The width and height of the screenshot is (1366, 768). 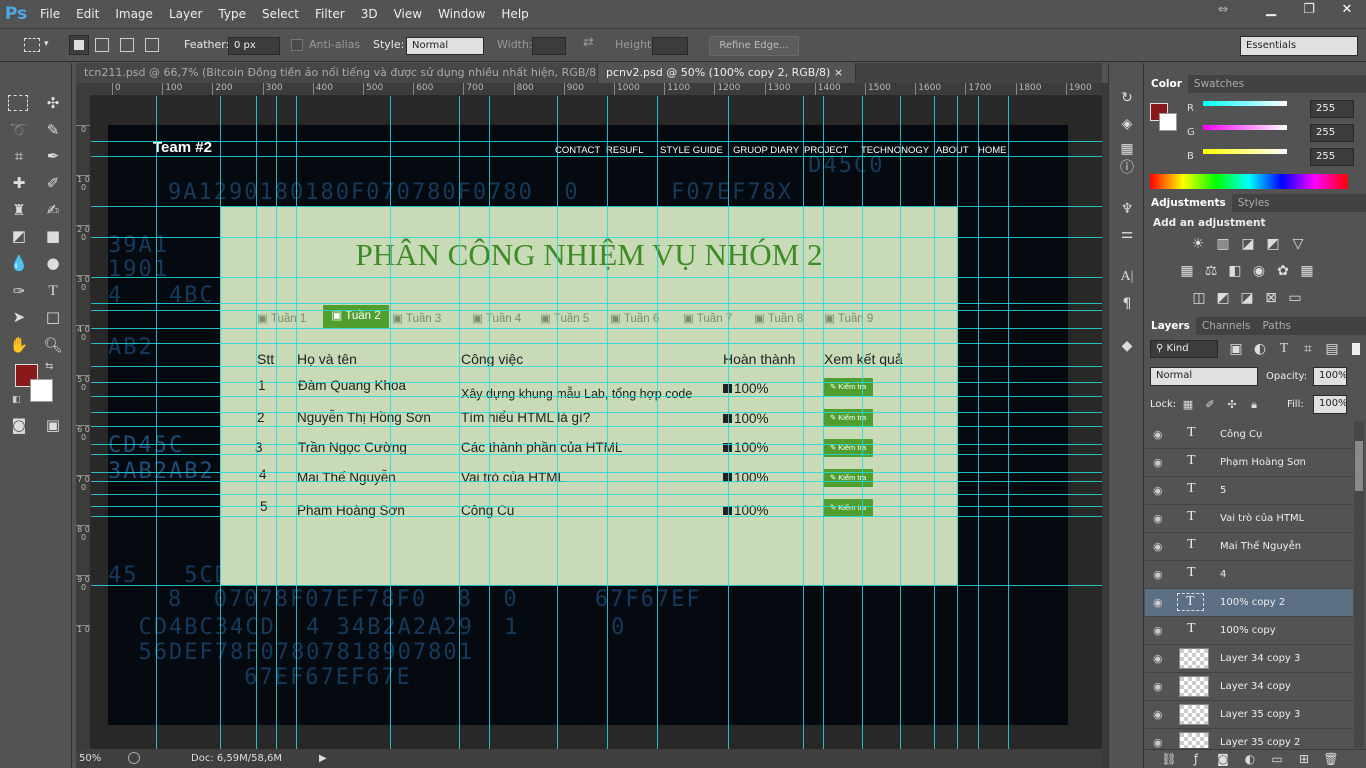 I want to click on color-lookup-icon: ▦, so click(x=1307, y=271).